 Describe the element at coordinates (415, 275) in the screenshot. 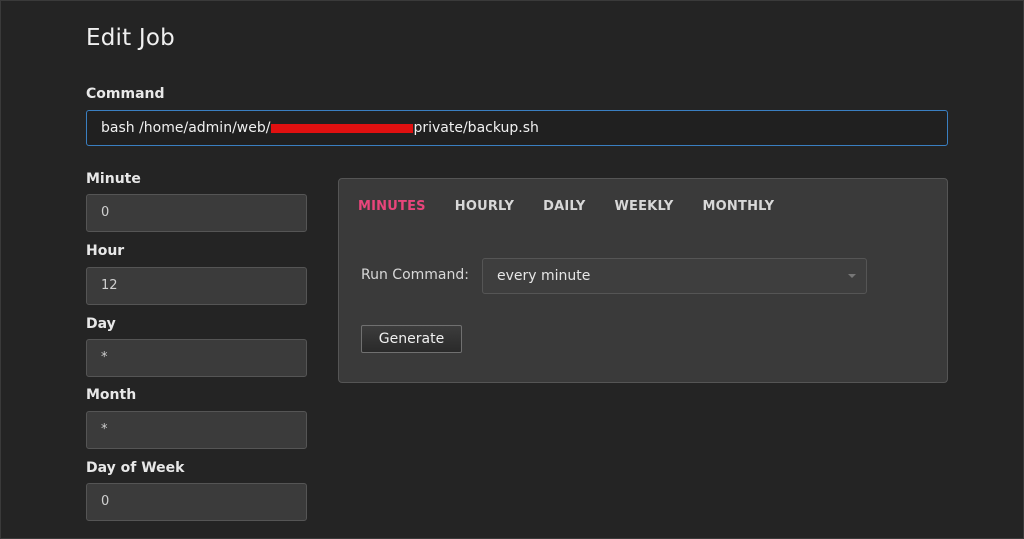

I see `run-command-label: Run Command:` at that location.